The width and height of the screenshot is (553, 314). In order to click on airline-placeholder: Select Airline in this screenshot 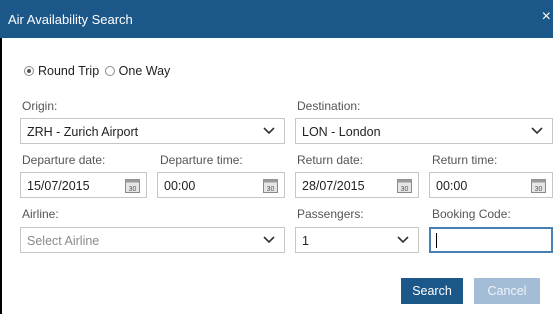, I will do `click(63, 241)`.